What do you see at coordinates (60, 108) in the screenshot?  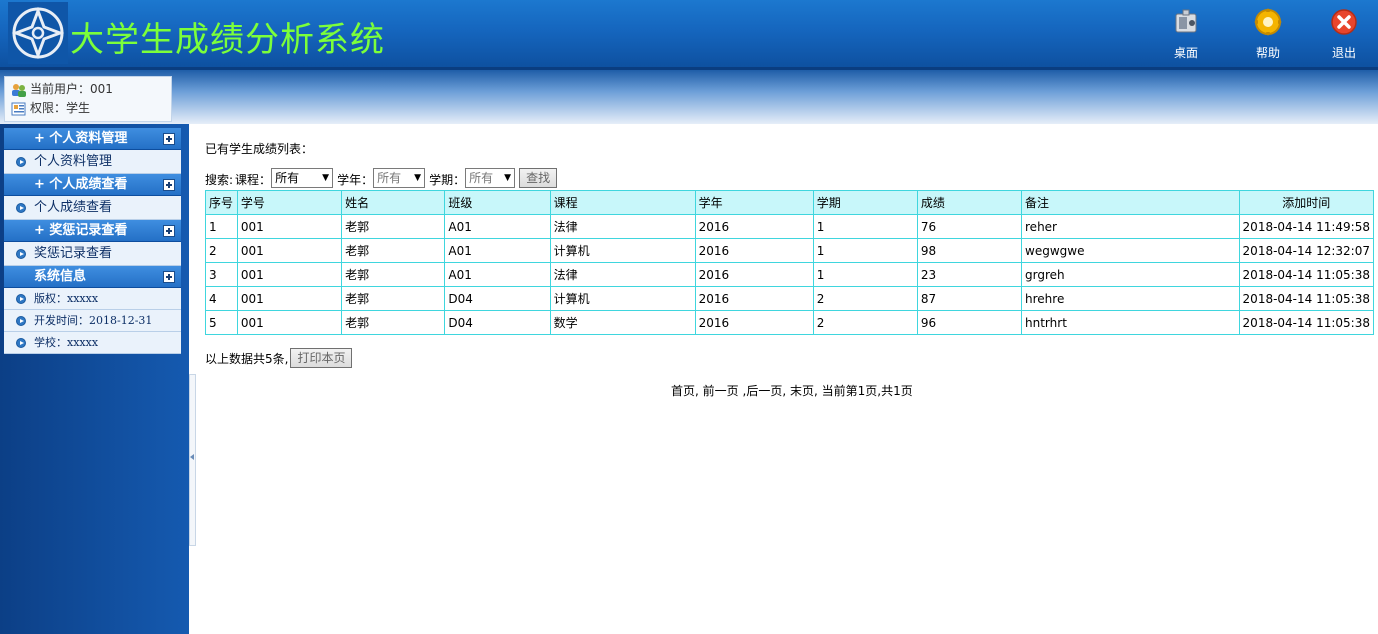 I see `role-text: 权限：学生` at bounding box center [60, 108].